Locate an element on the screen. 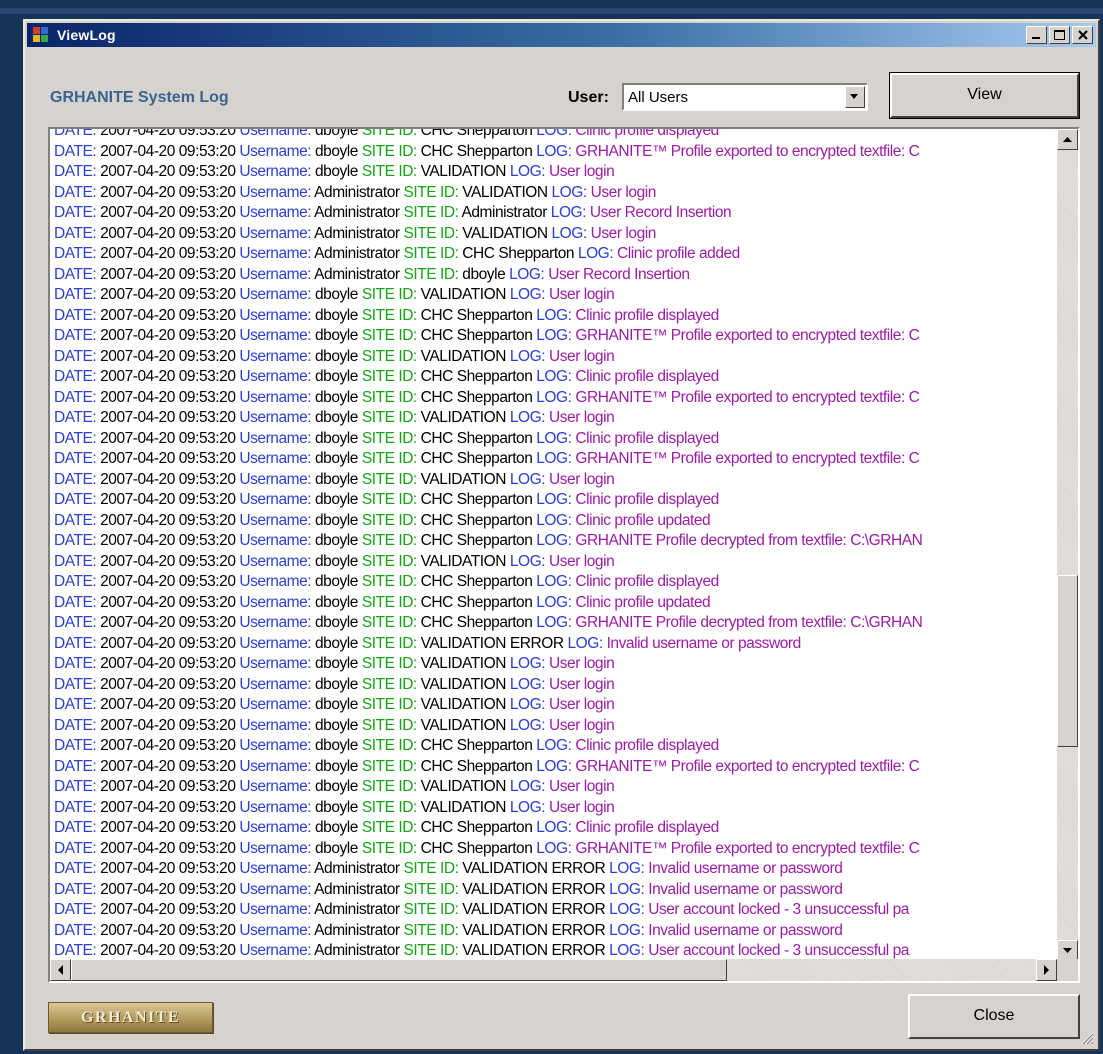 Image resolution: width=1103 pixels, height=1054 pixels. scroll-right-button is located at coordinates (1046, 970).